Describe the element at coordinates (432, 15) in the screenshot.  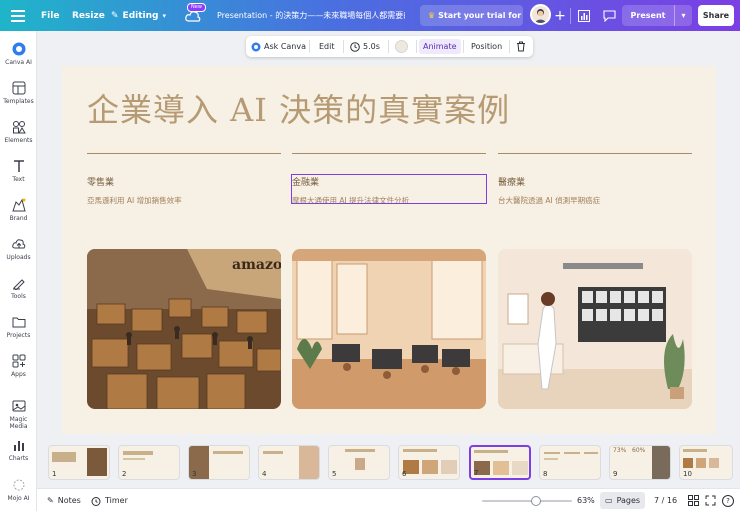
I see `crown-icon: ♛` at that location.